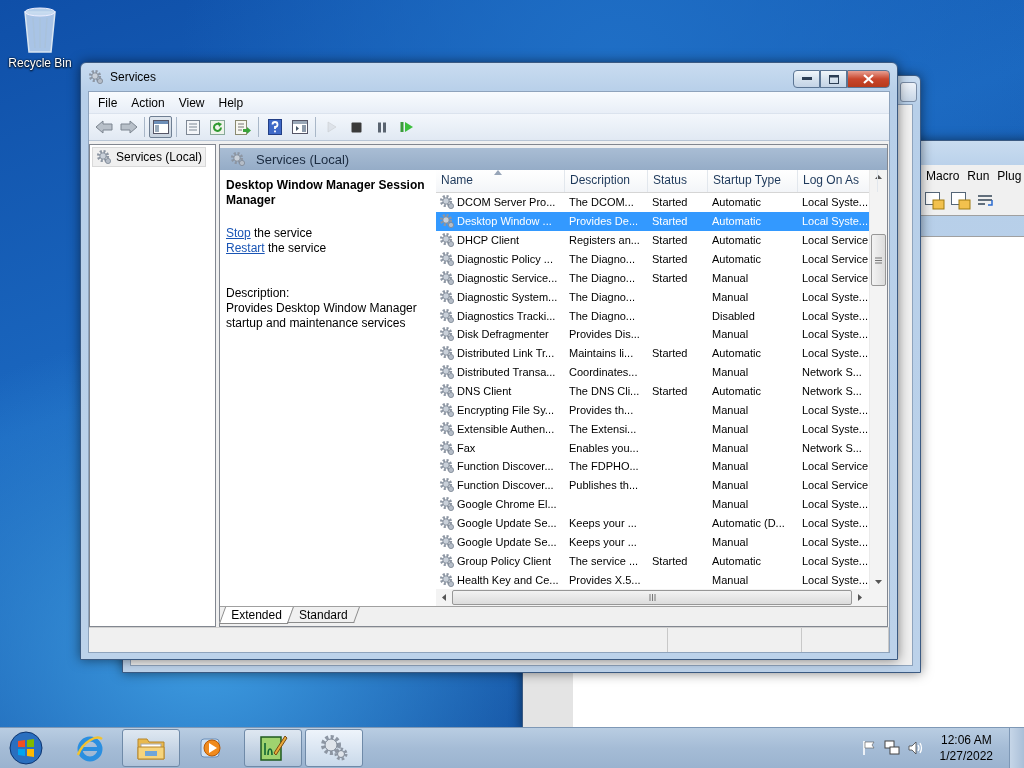 Image resolution: width=1024 pixels, height=768 pixels. What do you see at coordinates (331, 127) in the screenshot?
I see `play-icon` at bounding box center [331, 127].